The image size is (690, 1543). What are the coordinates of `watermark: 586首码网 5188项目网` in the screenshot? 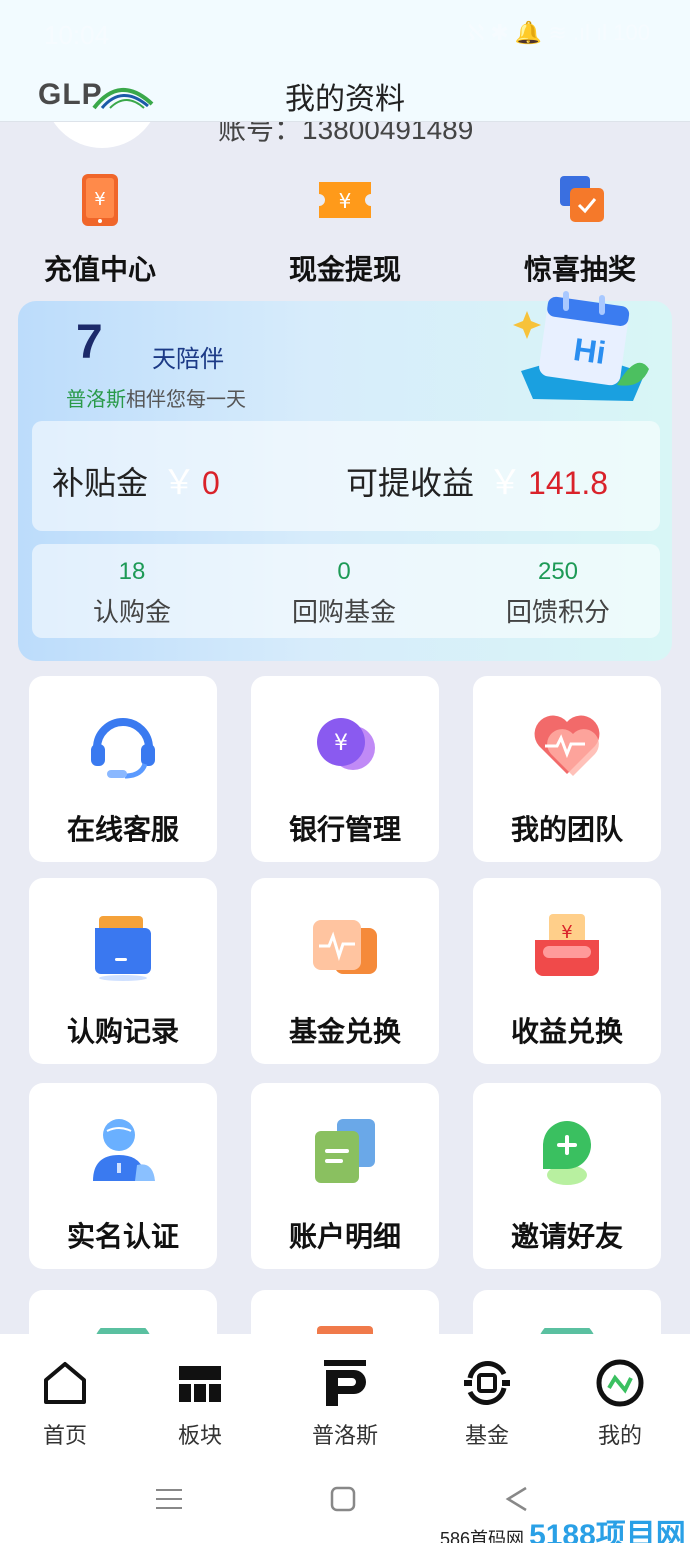 It's located at (563, 1526).